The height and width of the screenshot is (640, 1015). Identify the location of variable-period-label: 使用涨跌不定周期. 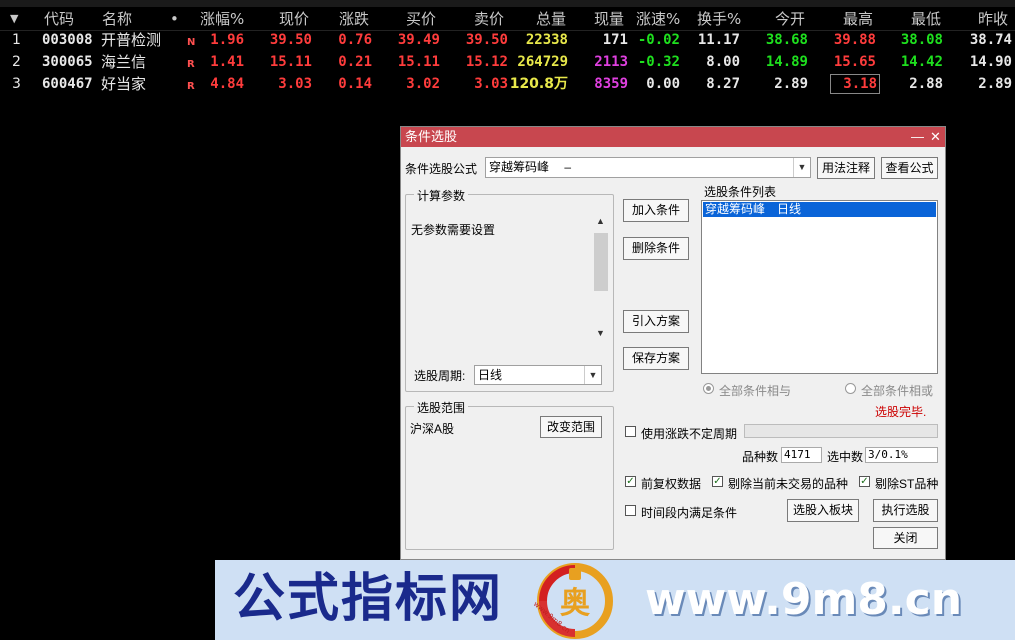
(689, 434).